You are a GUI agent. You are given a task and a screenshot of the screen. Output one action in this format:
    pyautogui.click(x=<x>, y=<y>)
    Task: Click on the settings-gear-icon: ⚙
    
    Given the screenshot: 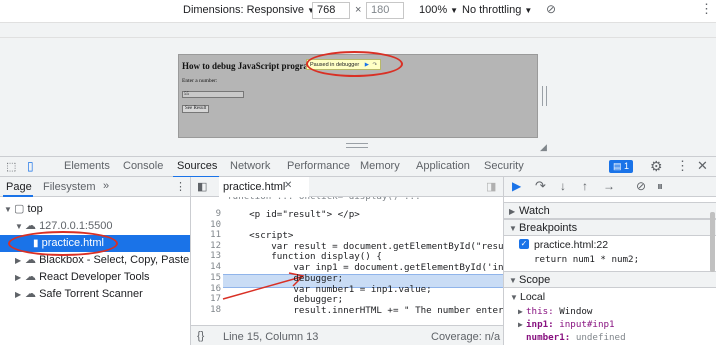 What is the action you would take?
    pyautogui.click(x=656, y=166)
    